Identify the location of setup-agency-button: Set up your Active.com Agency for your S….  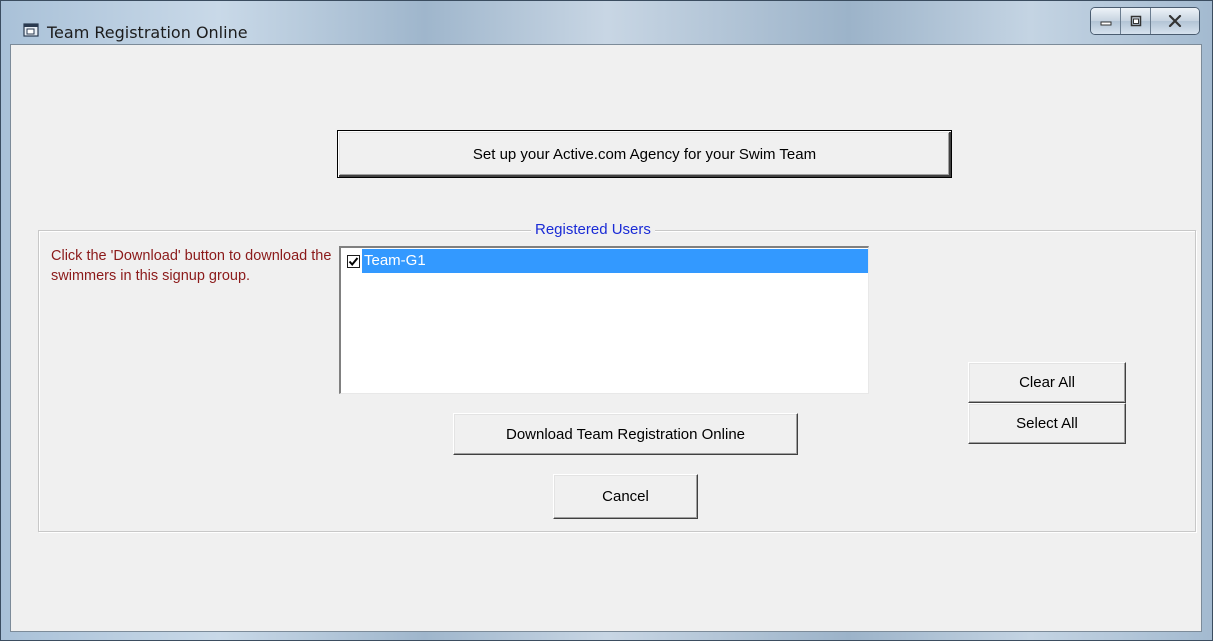
(644, 154).